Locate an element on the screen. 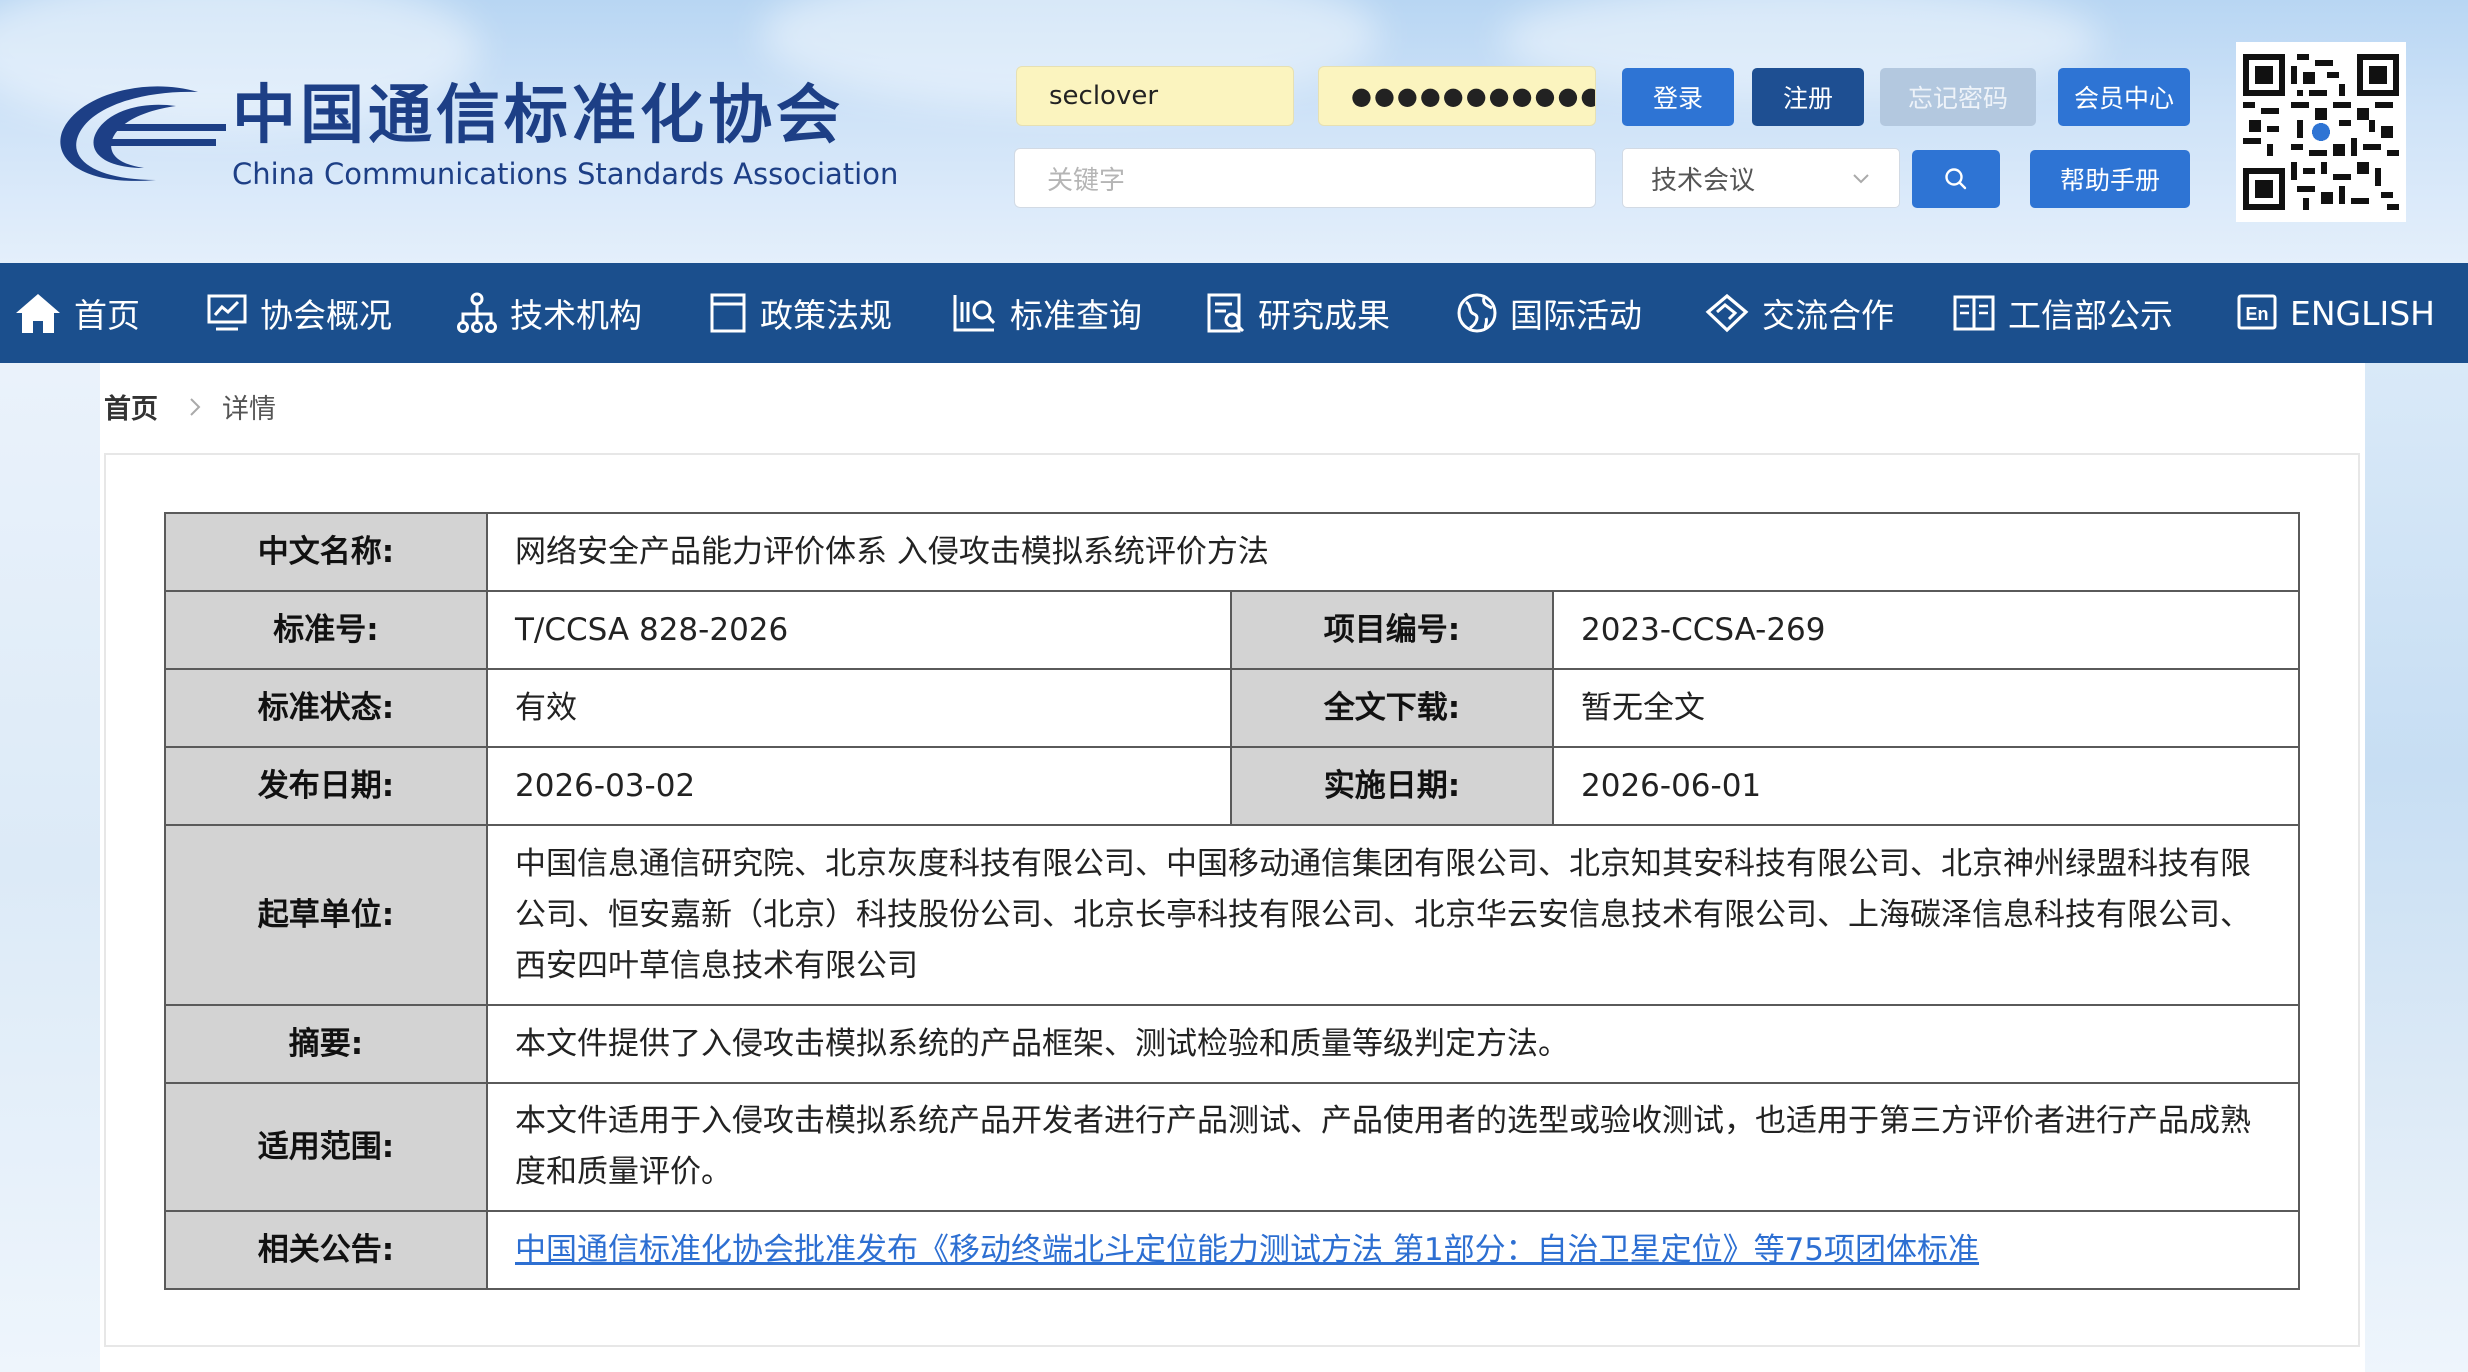 The height and width of the screenshot is (1372, 2468). help-manual-button: 帮助手册 is located at coordinates (2110, 179).